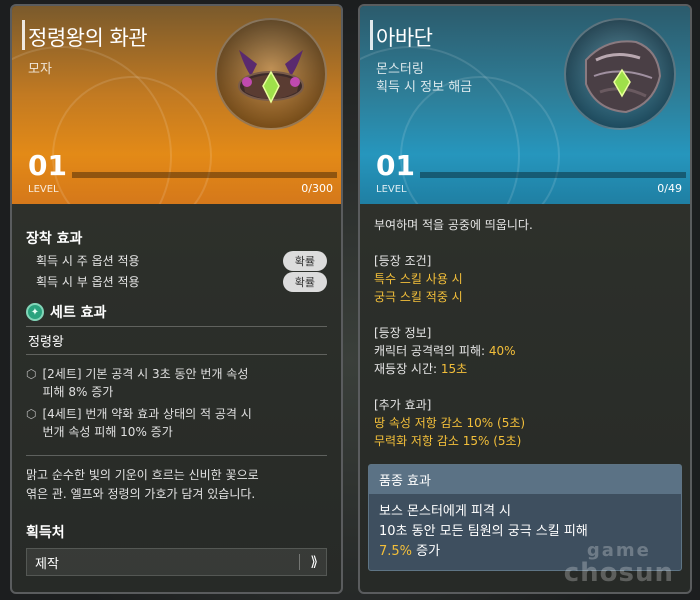 Image resolution: width=700 pixels, height=600 pixels. I want to click on appear-info-damage: 캐릭터 공격력의 피해: 40%, so click(525, 351).